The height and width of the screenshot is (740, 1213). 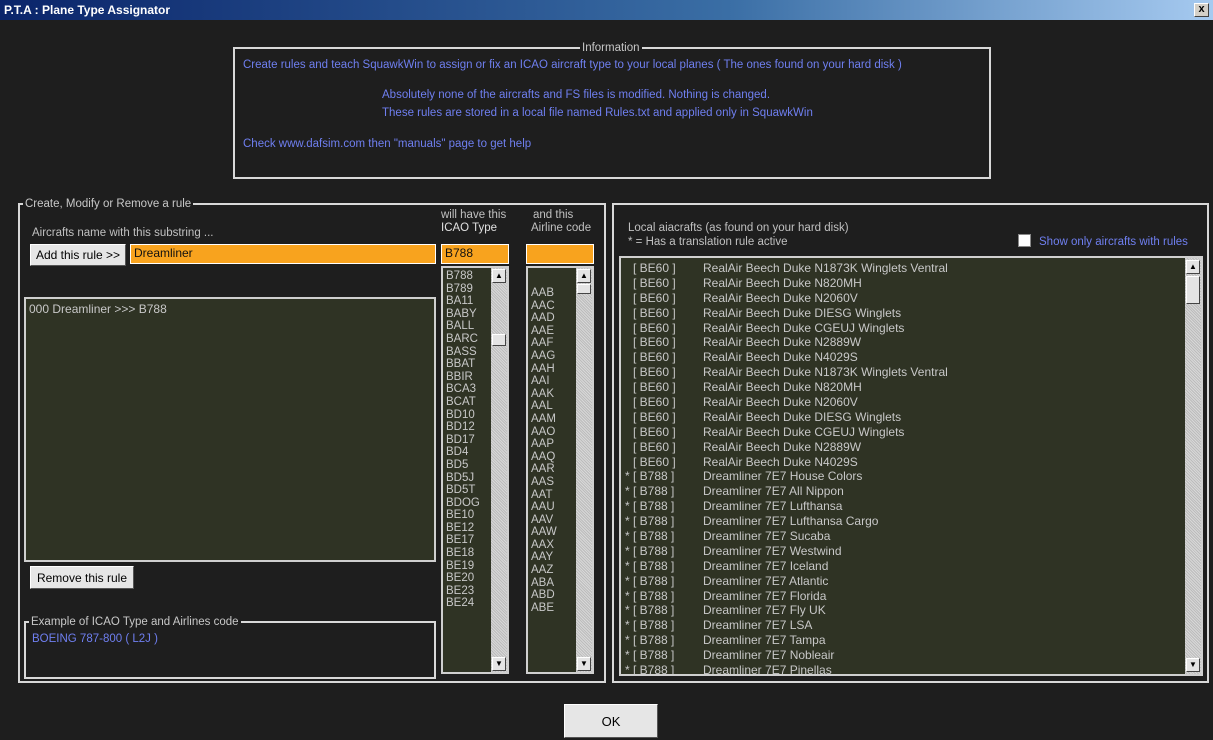 What do you see at coordinates (903, 581) in the screenshot?
I see `local-aircraft-row: *[ B788 ] Dreamliner 7E7 Atlantic` at bounding box center [903, 581].